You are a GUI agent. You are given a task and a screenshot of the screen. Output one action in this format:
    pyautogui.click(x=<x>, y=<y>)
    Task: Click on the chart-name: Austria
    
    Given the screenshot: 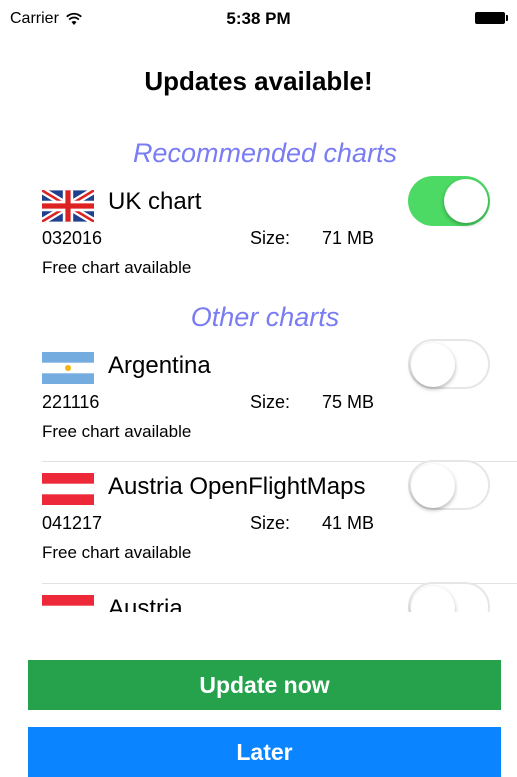 What is the action you would take?
    pyautogui.click(x=145, y=603)
    